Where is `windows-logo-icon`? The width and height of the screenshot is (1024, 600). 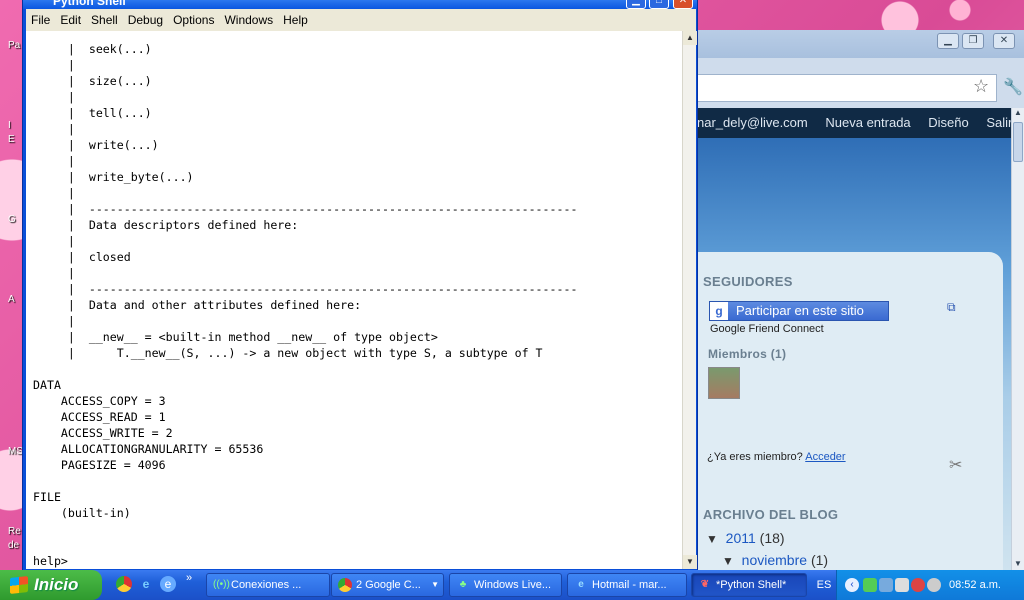
windows-logo-icon is located at coordinates (19, 585).